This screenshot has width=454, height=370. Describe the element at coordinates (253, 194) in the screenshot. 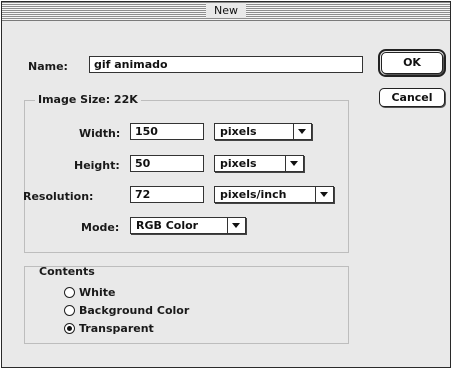

I see `resolution-unit-value: pixels/inch` at that location.